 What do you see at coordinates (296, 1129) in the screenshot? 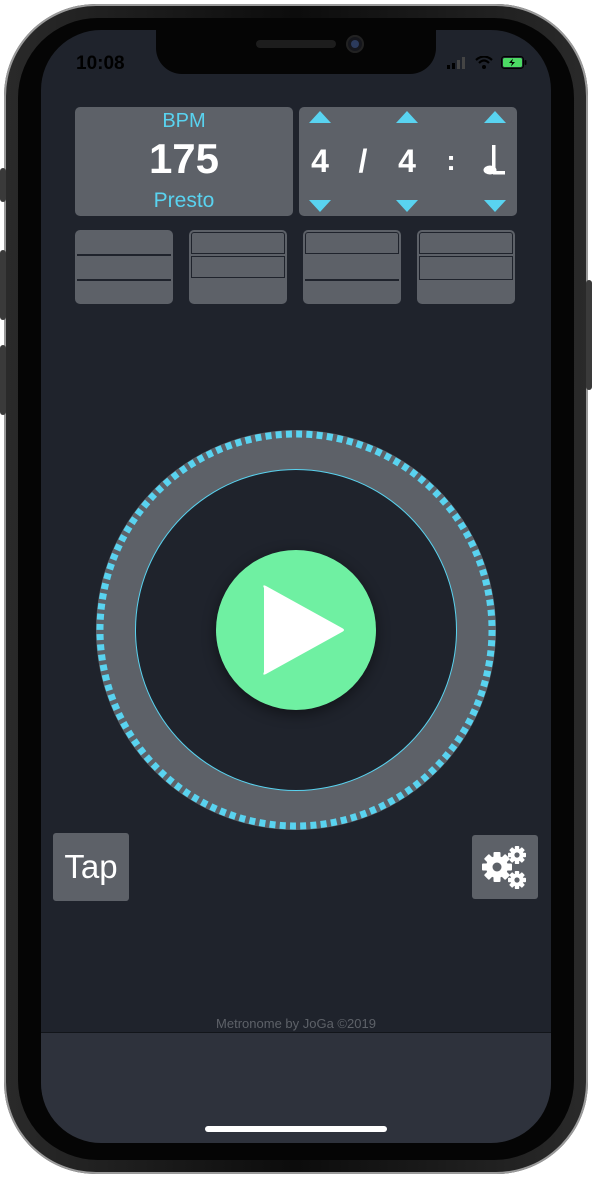
I see `home-indicator` at bounding box center [296, 1129].